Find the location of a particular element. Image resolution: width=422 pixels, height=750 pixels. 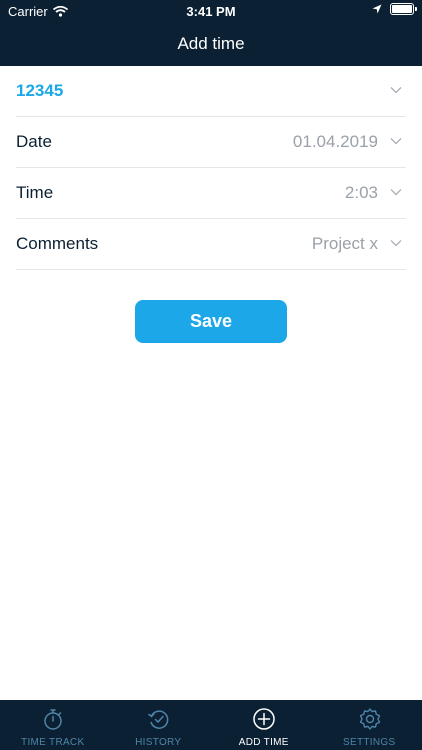

status-bar: Carrier 3:41 PM is located at coordinates (211, 11).